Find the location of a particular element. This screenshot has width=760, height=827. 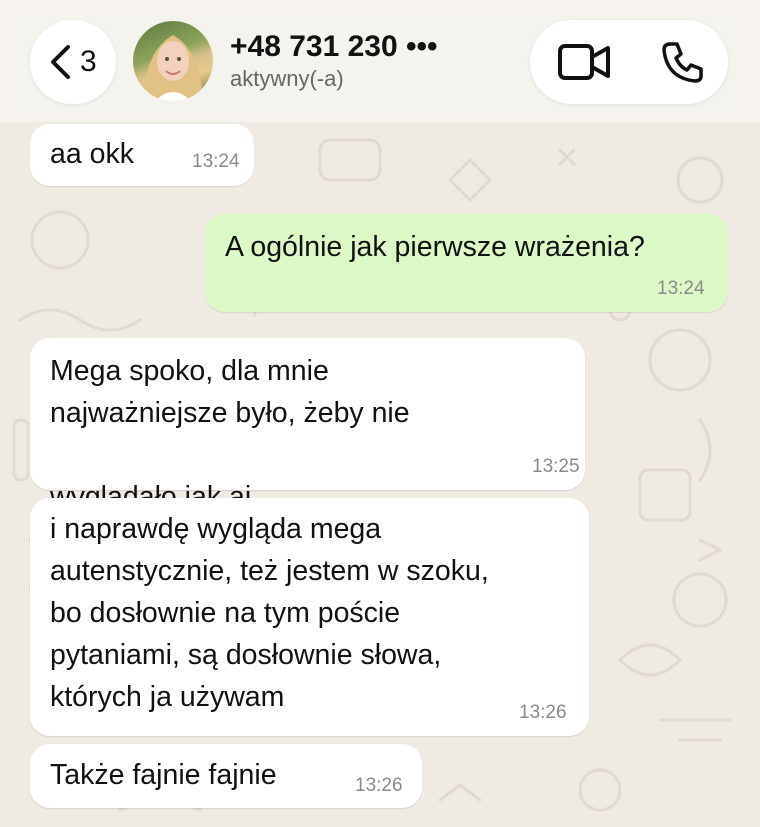

contact-name: +48 731 230 ••• is located at coordinates (334, 47).